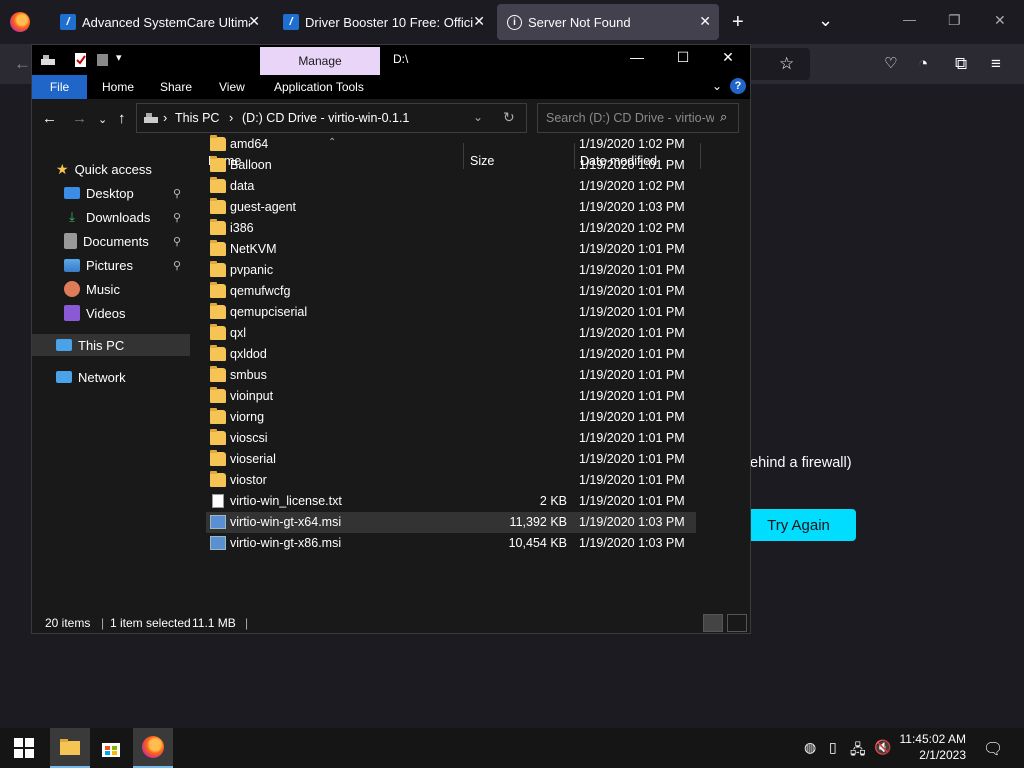  Describe the element at coordinates (738, 86) in the screenshot. I see `help-icon: ?` at that location.